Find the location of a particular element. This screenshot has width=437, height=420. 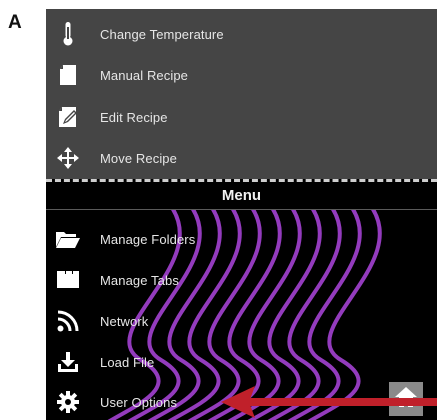

tabs-icon is located at coordinates (68, 280).